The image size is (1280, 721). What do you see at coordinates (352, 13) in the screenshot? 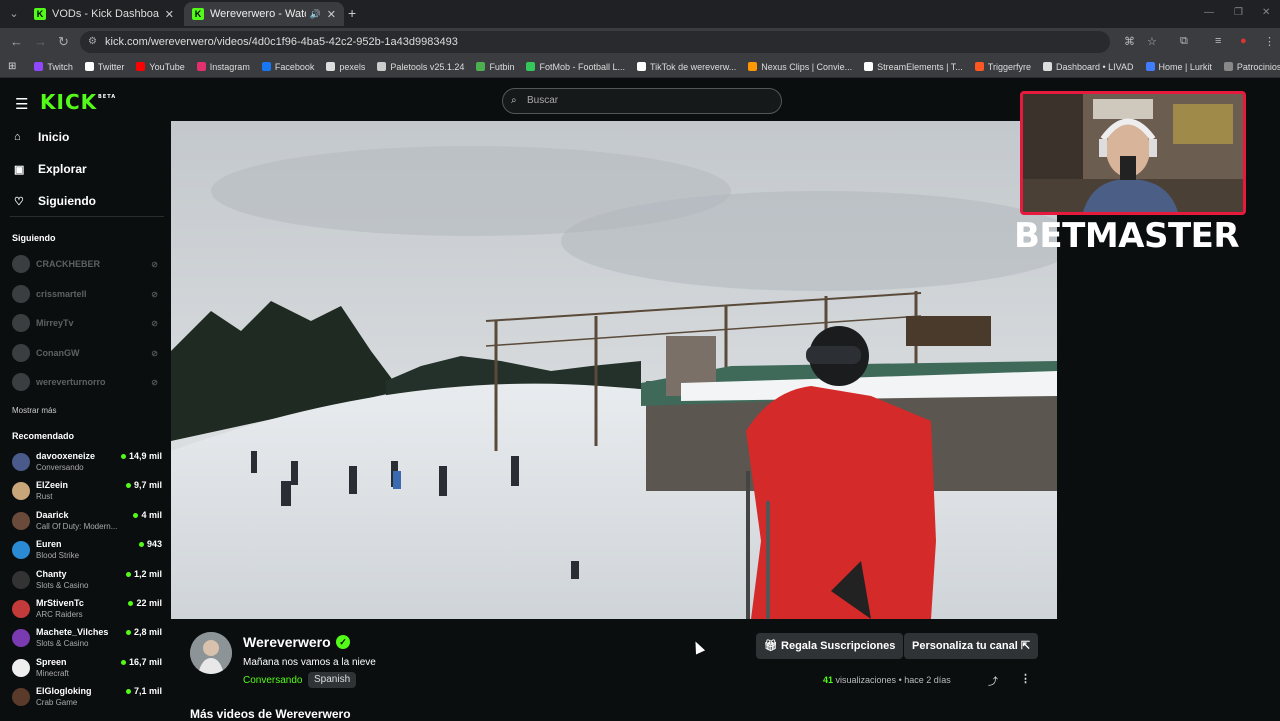
I see `new-tab-icon: +` at bounding box center [352, 13].